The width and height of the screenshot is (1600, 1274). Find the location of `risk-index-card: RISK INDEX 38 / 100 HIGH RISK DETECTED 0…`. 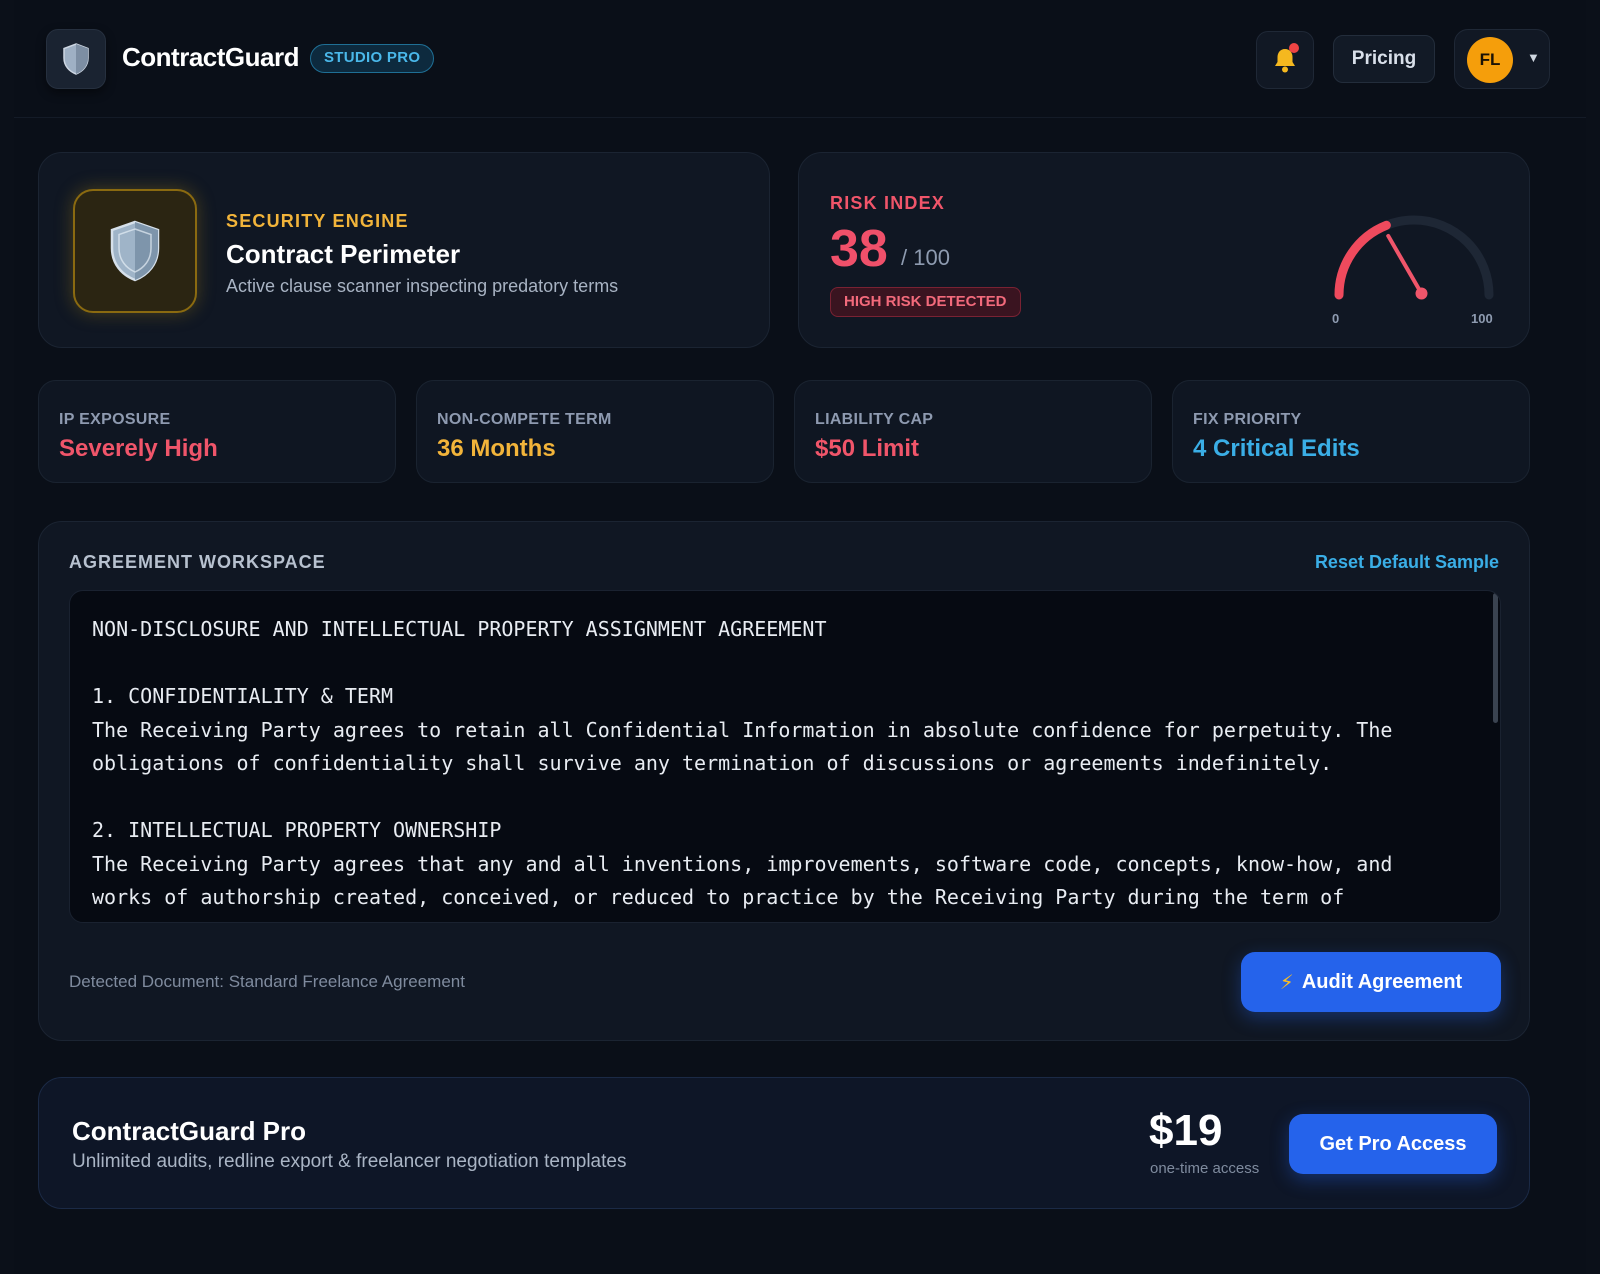

risk-index-card: RISK INDEX 38 / 100 HIGH RISK DETECTED 0… is located at coordinates (1164, 250).